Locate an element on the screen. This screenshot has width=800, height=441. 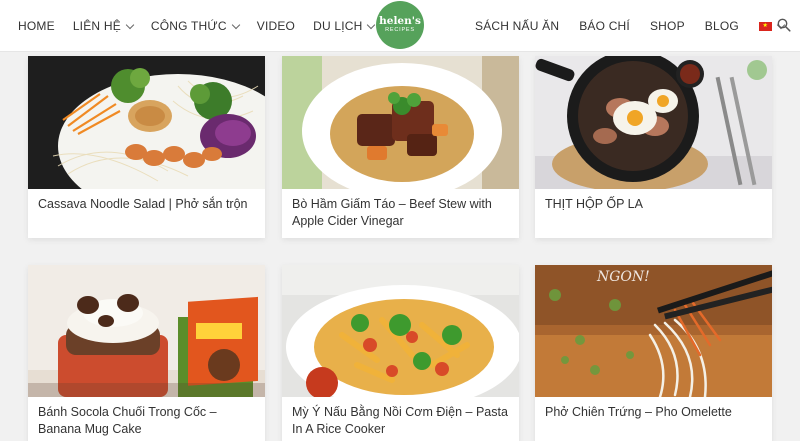
recipe-image-cassava-noodle-salad is located at coordinates (146, 122).